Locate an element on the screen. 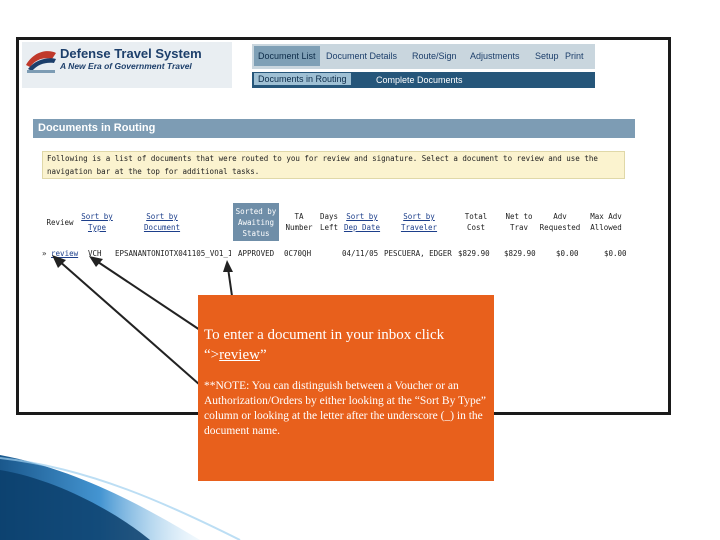  col-header-traveler: Sort by Traveler is located at coordinates (419, 222).